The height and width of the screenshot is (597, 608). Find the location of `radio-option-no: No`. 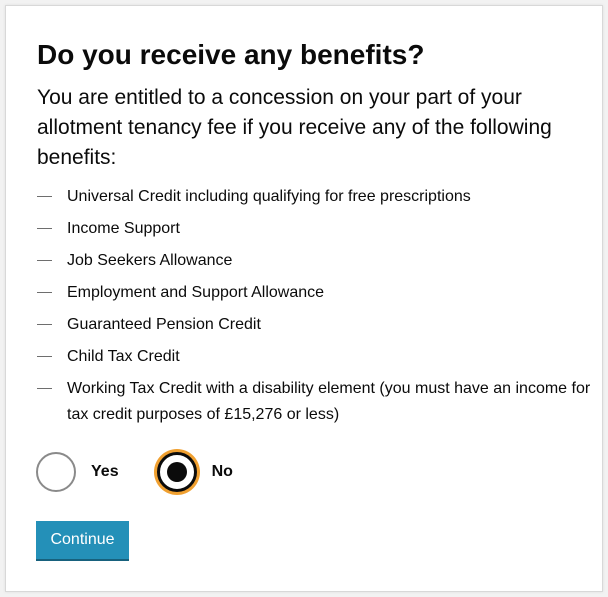

radio-option-no: No is located at coordinates (194, 472).